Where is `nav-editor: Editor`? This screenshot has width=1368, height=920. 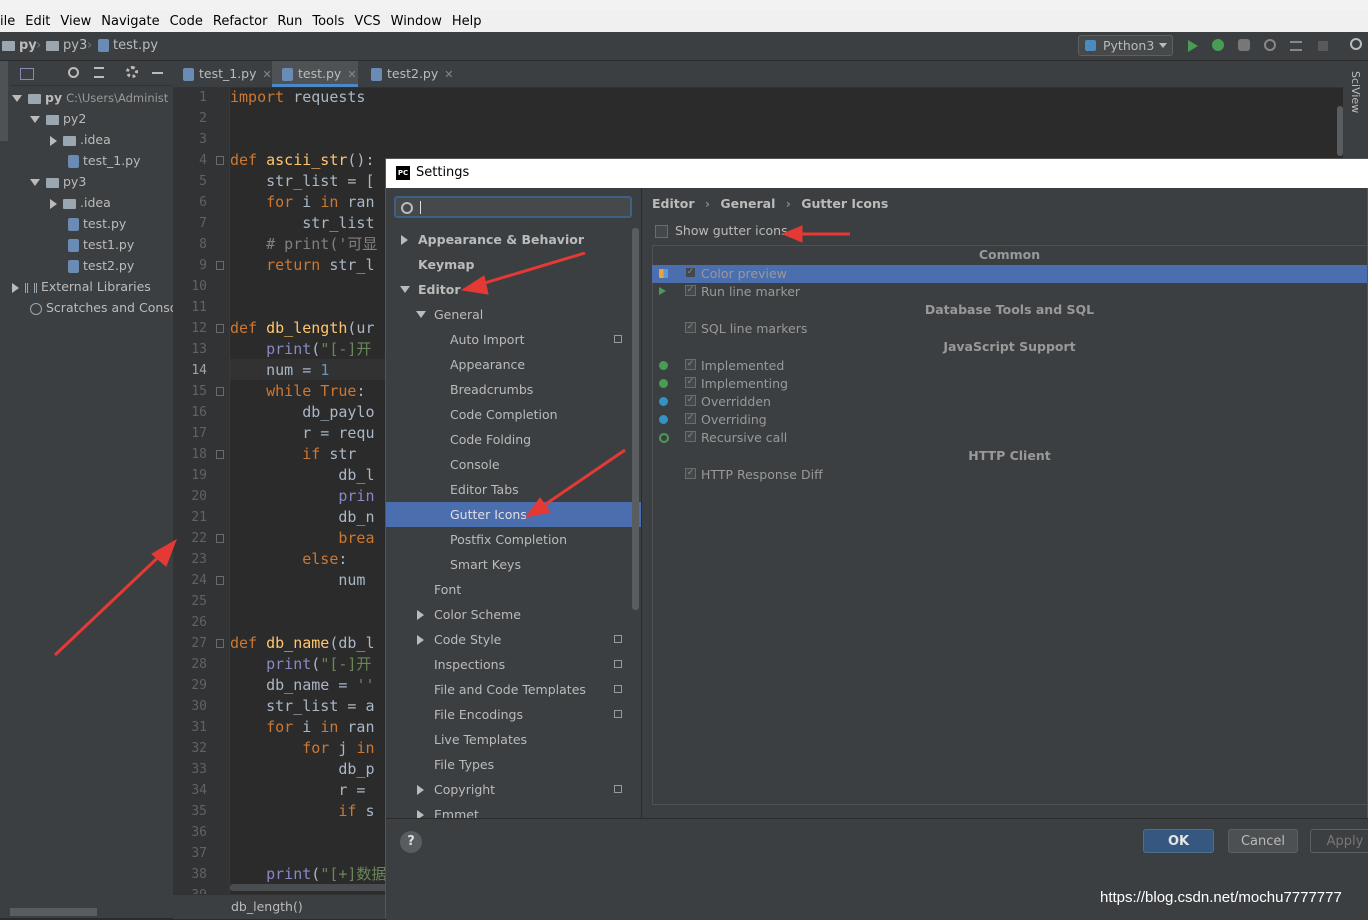
nav-editor: Editor is located at coordinates (509, 289).